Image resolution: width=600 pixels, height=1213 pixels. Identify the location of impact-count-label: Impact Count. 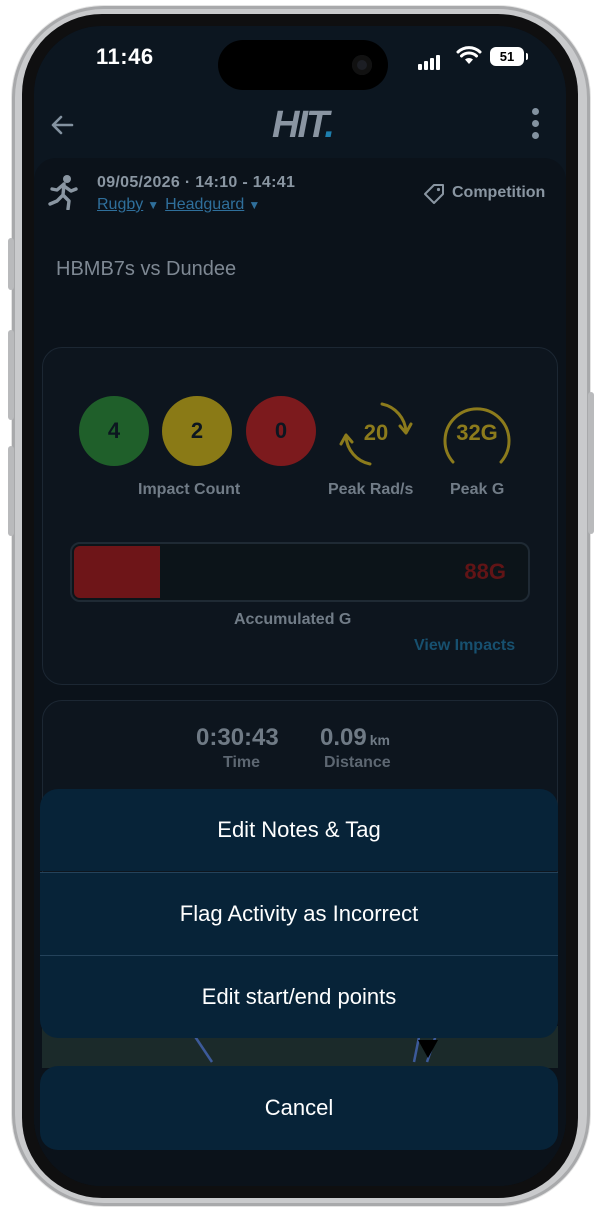
(189, 489).